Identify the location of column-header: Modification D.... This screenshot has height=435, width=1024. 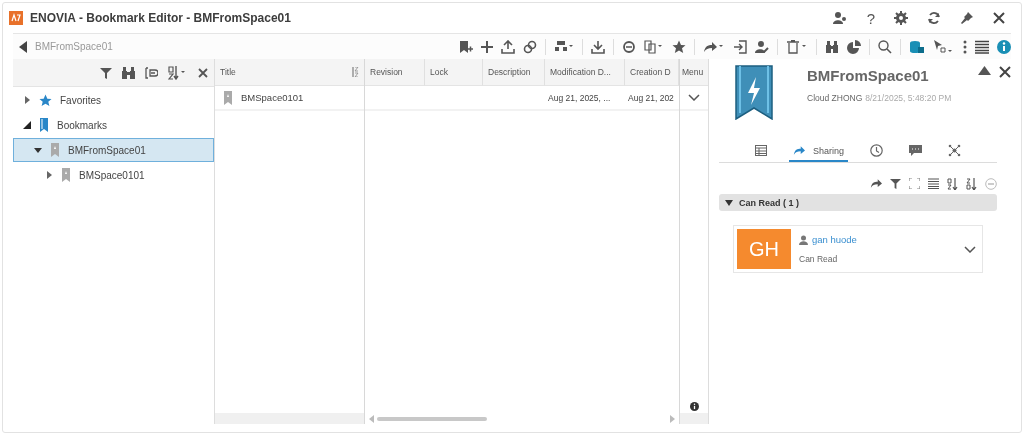
(585, 72).